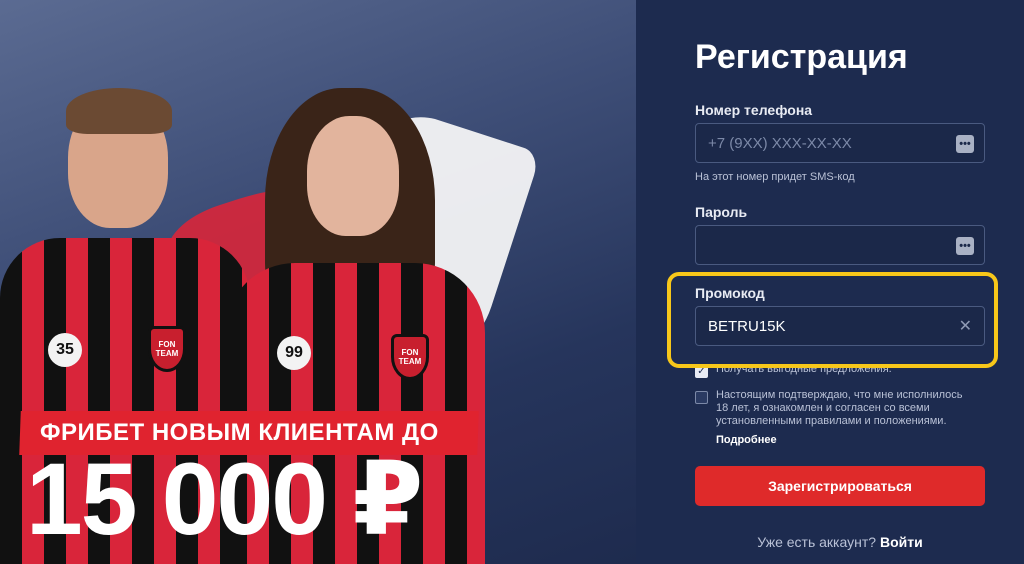 The width and height of the screenshot is (1024, 564). Describe the element at coordinates (817, 542) in the screenshot. I see `login-prompt: Уже есть аккаунт?` at that location.